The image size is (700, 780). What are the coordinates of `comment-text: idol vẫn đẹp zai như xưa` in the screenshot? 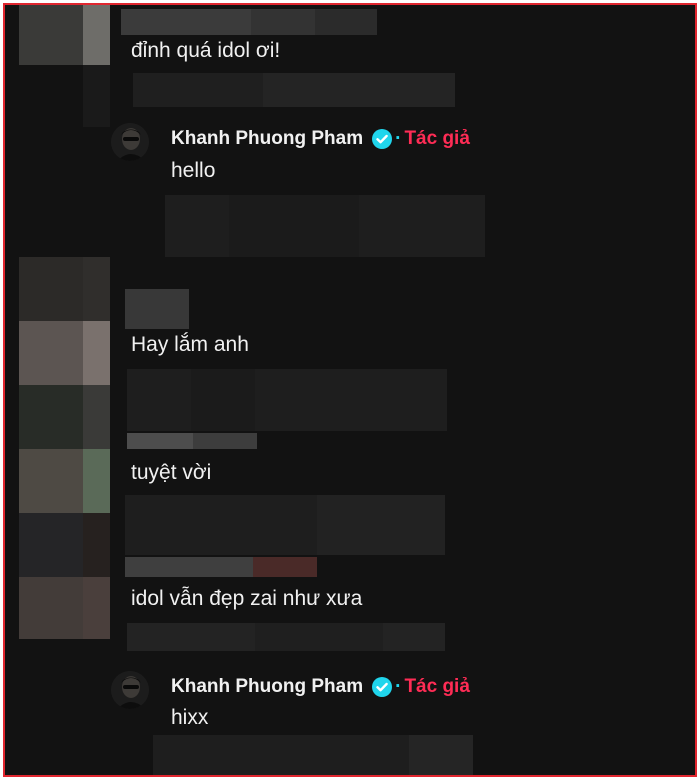 It's located at (247, 598).